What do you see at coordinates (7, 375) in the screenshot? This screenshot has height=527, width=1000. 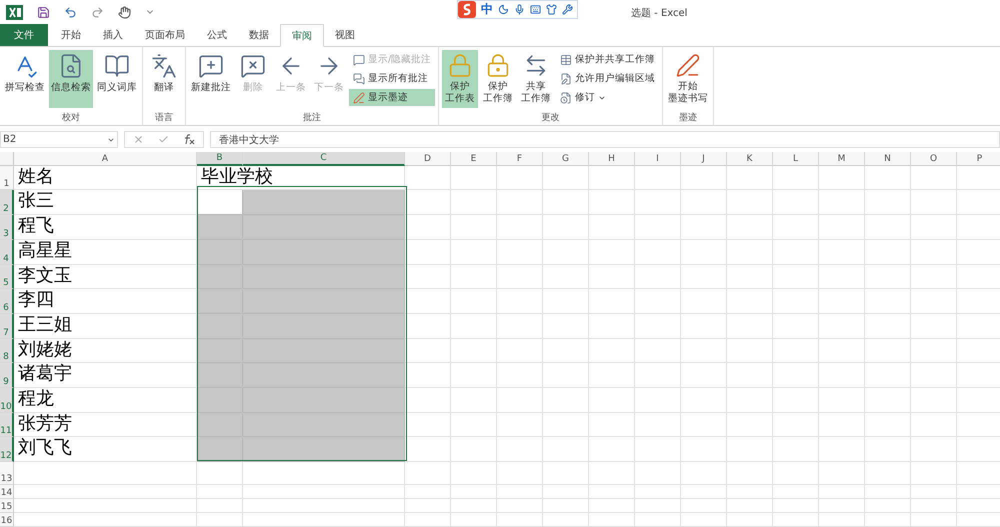 I see `row-header: 9` at bounding box center [7, 375].